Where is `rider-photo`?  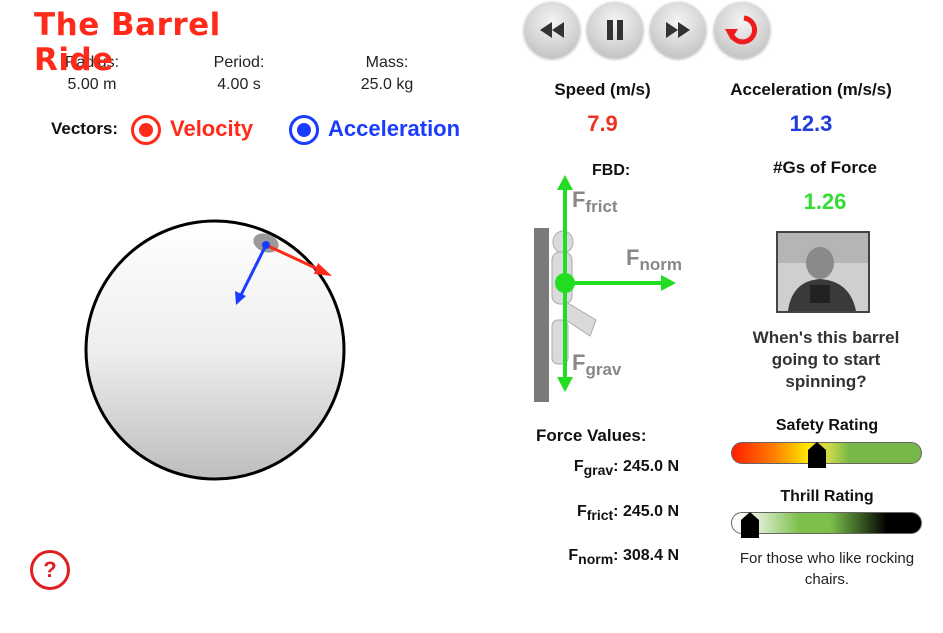
rider-photo is located at coordinates (823, 272).